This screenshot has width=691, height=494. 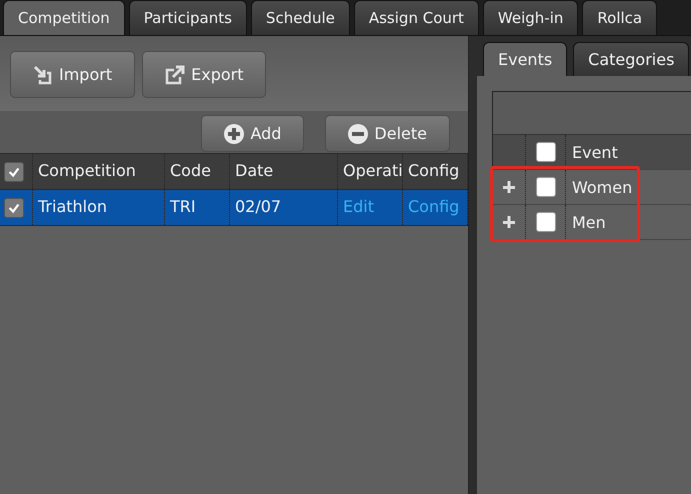 I want to click on plus-circle-icon, so click(x=234, y=134).